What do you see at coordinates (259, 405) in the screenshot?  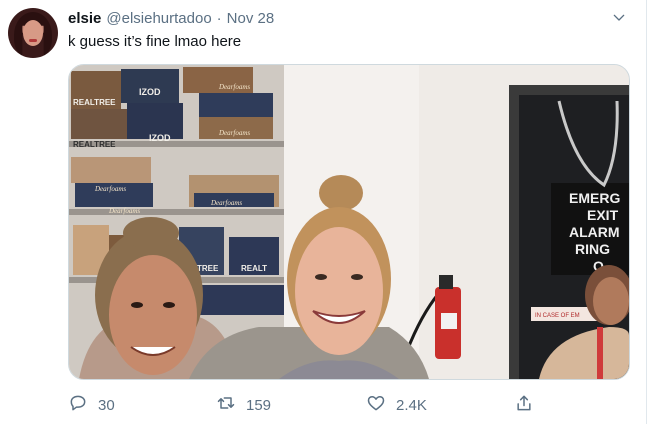 I see `retweet-count: 159` at bounding box center [259, 405].